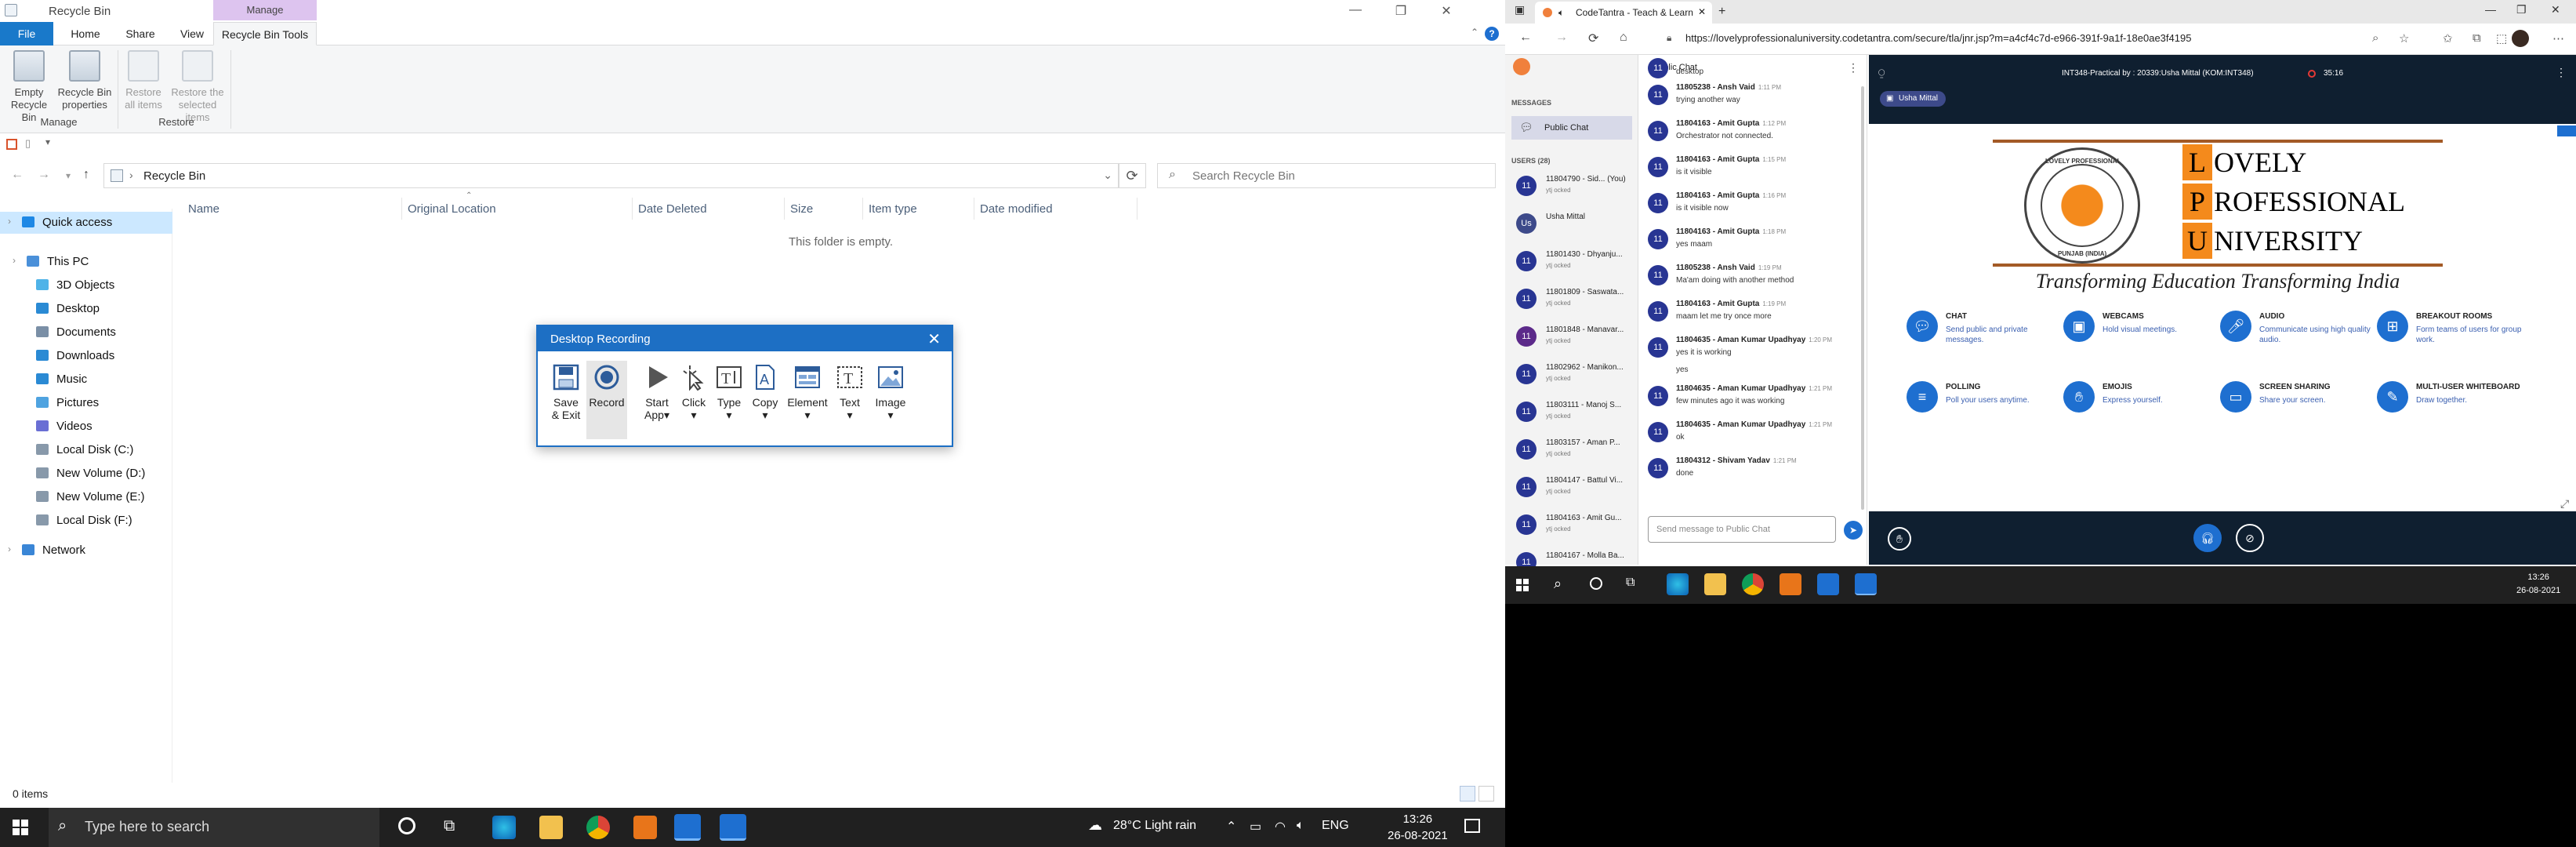 The image size is (2576, 847). I want to click on reload-icon: ⟳, so click(1593, 38).